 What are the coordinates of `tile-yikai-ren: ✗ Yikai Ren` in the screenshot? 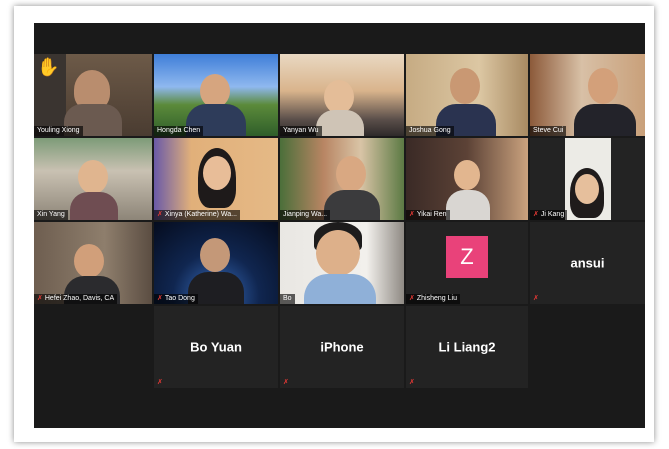 It's located at (467, 179).